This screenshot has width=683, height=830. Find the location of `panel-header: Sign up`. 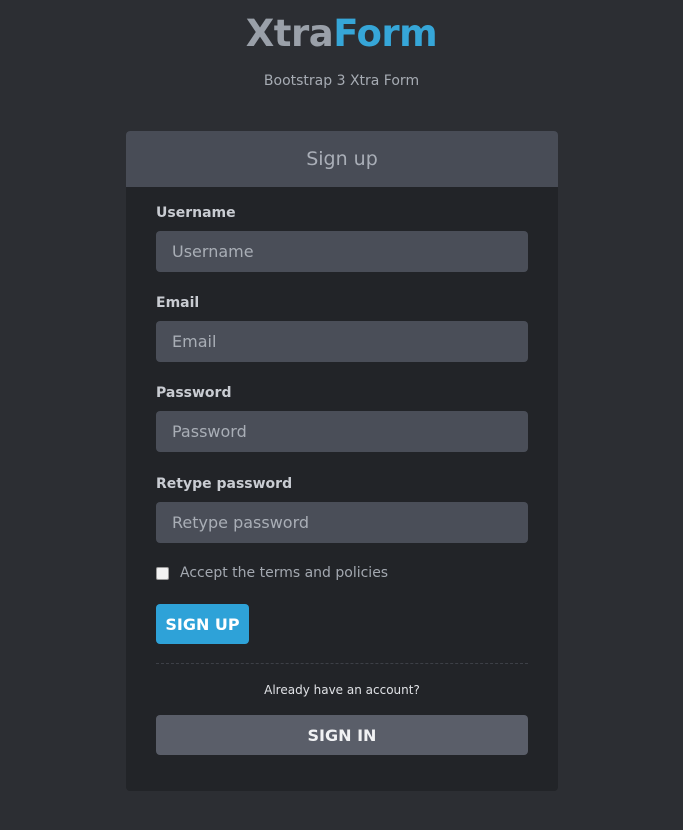

panel-header: Sign up is located at coordinates (342, 159).